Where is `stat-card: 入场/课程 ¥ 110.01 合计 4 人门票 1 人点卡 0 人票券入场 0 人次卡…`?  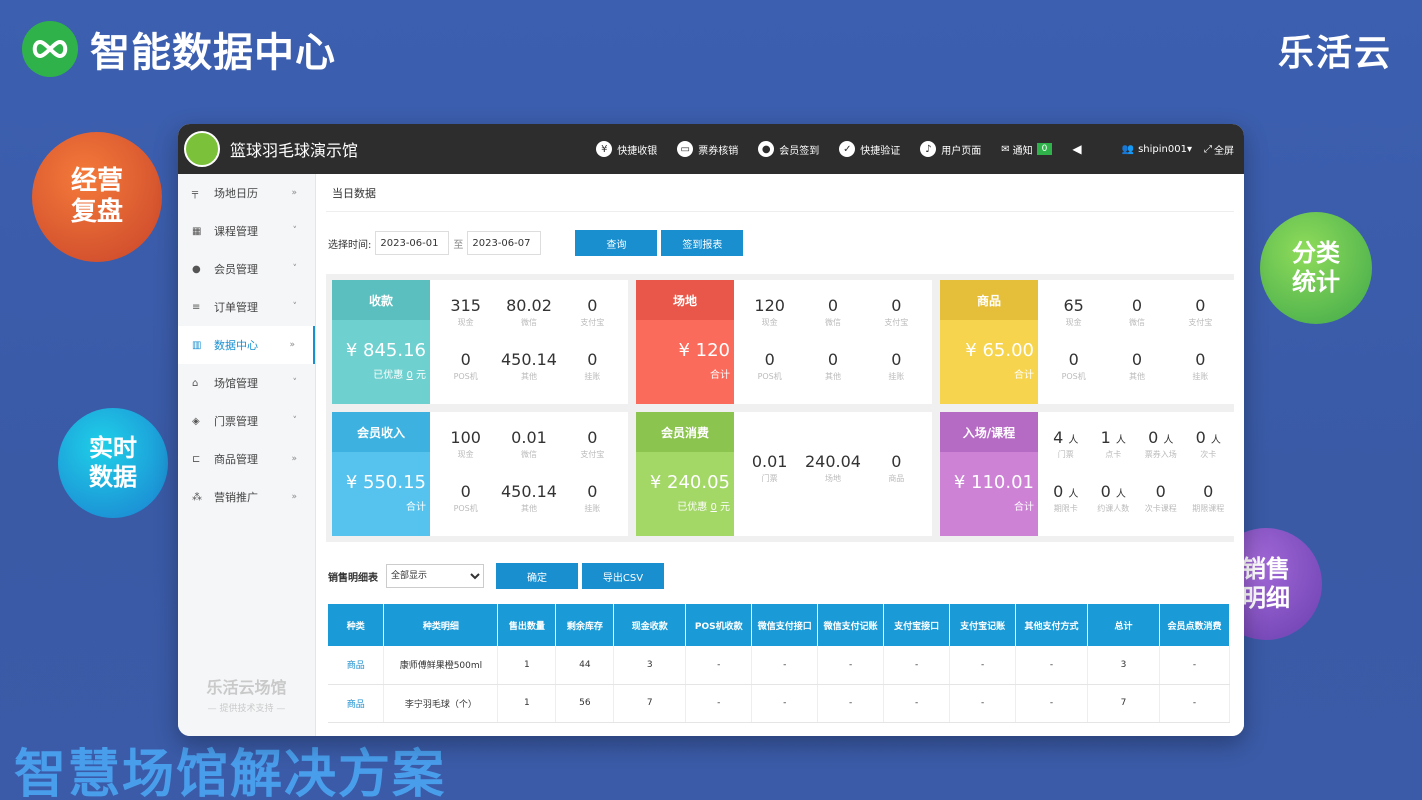
stat-card: 入场/课程 ¥ 110.01 合计 4 人门票 1 人点卡 0 人票券入场 0 人次卡… is located at coordinates (1088, 474).